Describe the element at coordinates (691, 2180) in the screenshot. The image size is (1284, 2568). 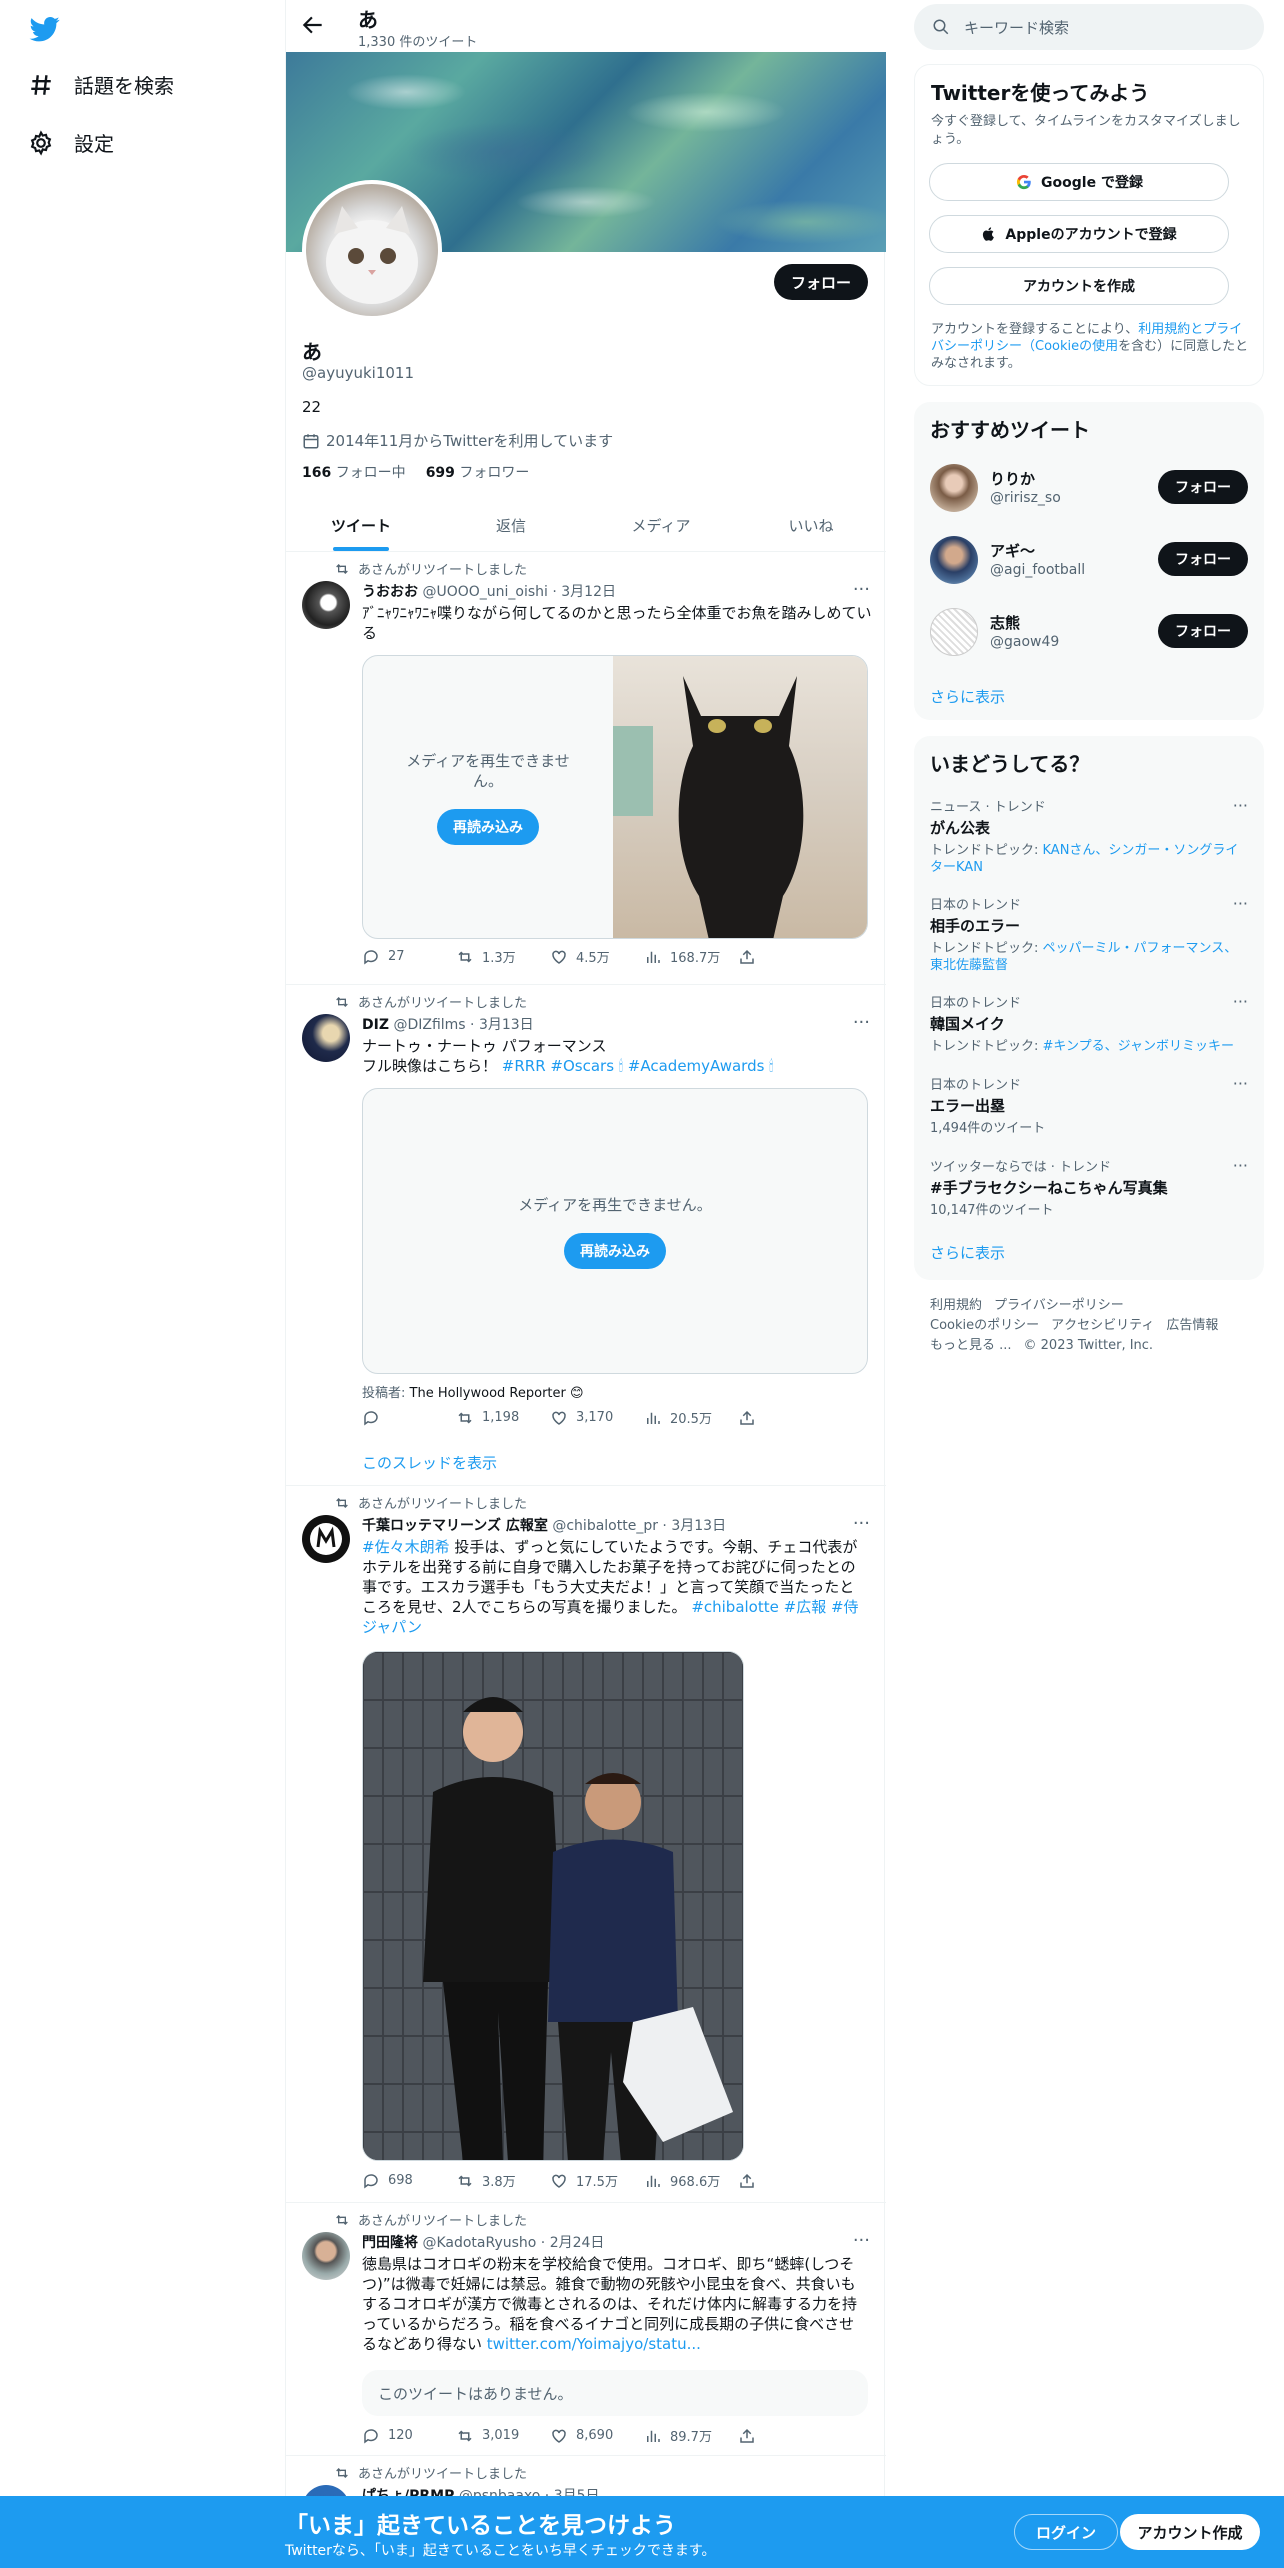
I see `views-button: 968.6万` at that location.